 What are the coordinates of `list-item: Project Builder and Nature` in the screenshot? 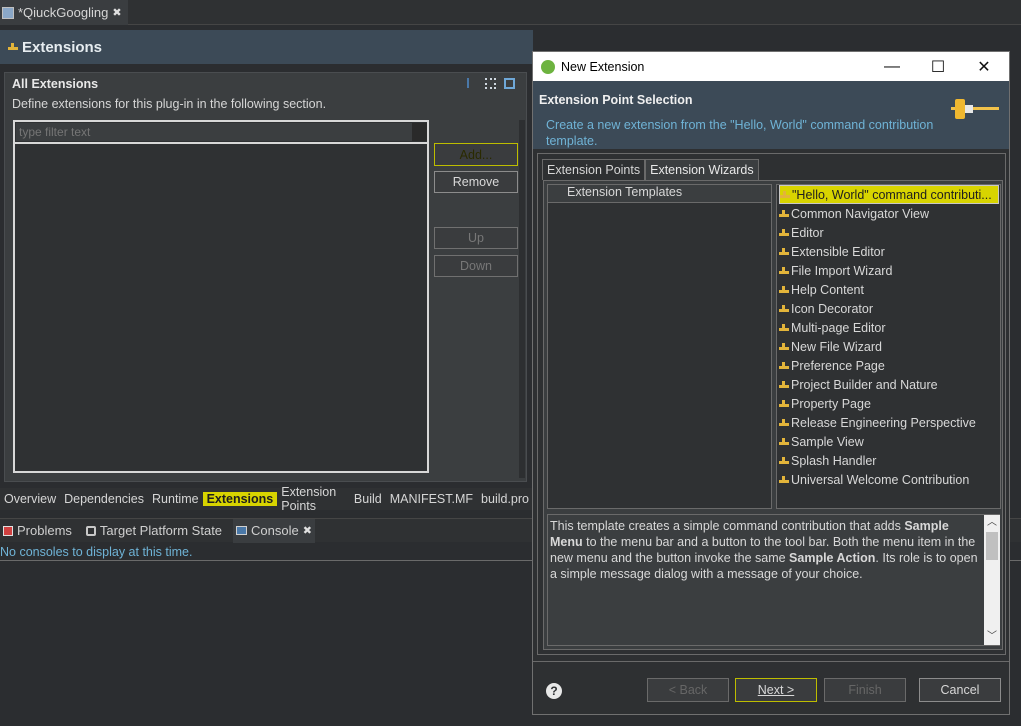 It's located at (889, 384).